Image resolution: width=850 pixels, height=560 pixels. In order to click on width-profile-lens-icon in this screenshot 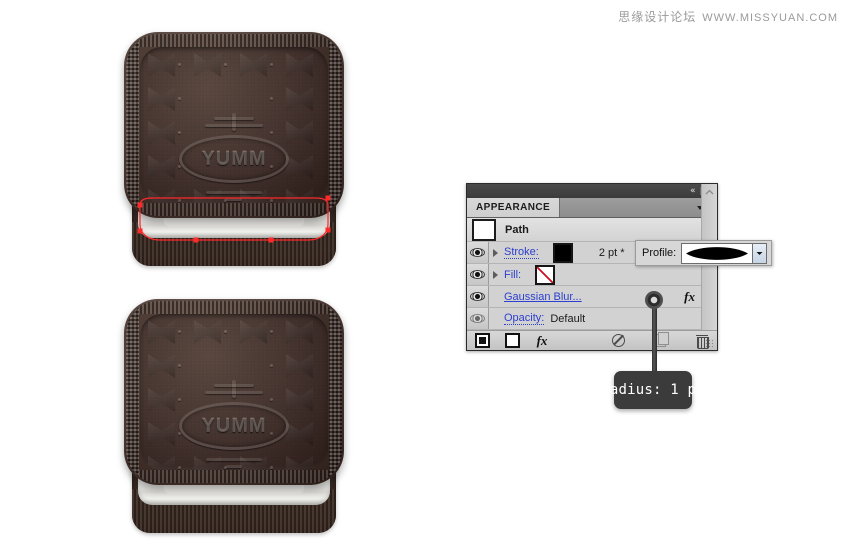, I will do `click(717, 253)`.